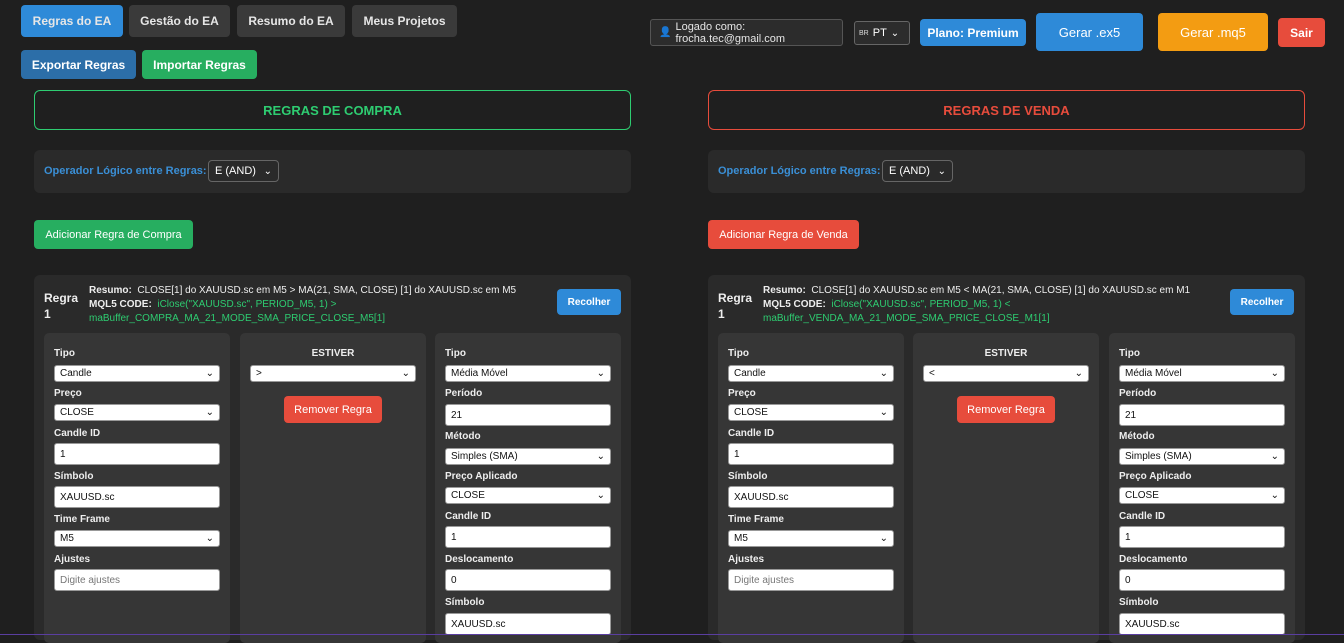 This screenshot has width=1344, height=643. What do you see at coordinates (137, 373) in the screenshot?
I see `buy-left-type-select: Candle ⌄` at bounding box center [137, 373].